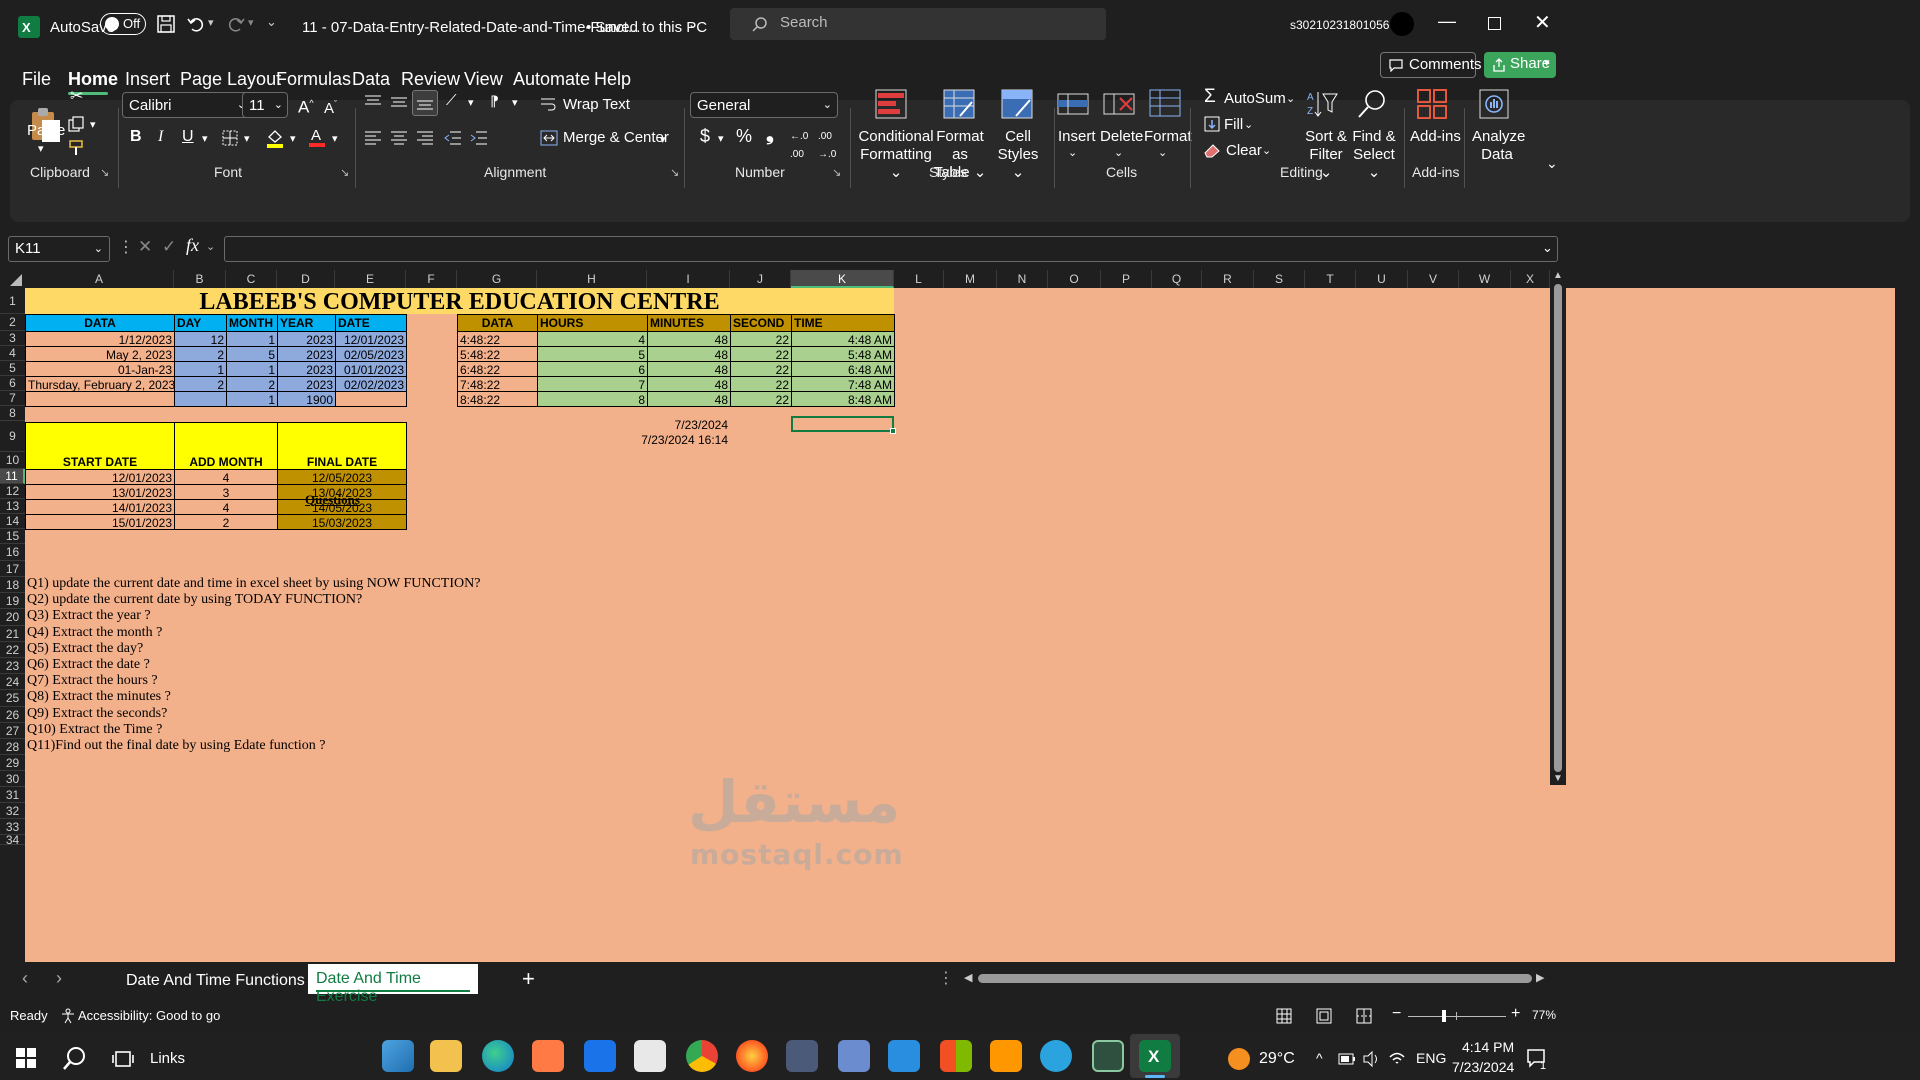 This screenshot has width=1920, height=1080. I want to click on zoom-in-icon: +, so click(1515, 1014).